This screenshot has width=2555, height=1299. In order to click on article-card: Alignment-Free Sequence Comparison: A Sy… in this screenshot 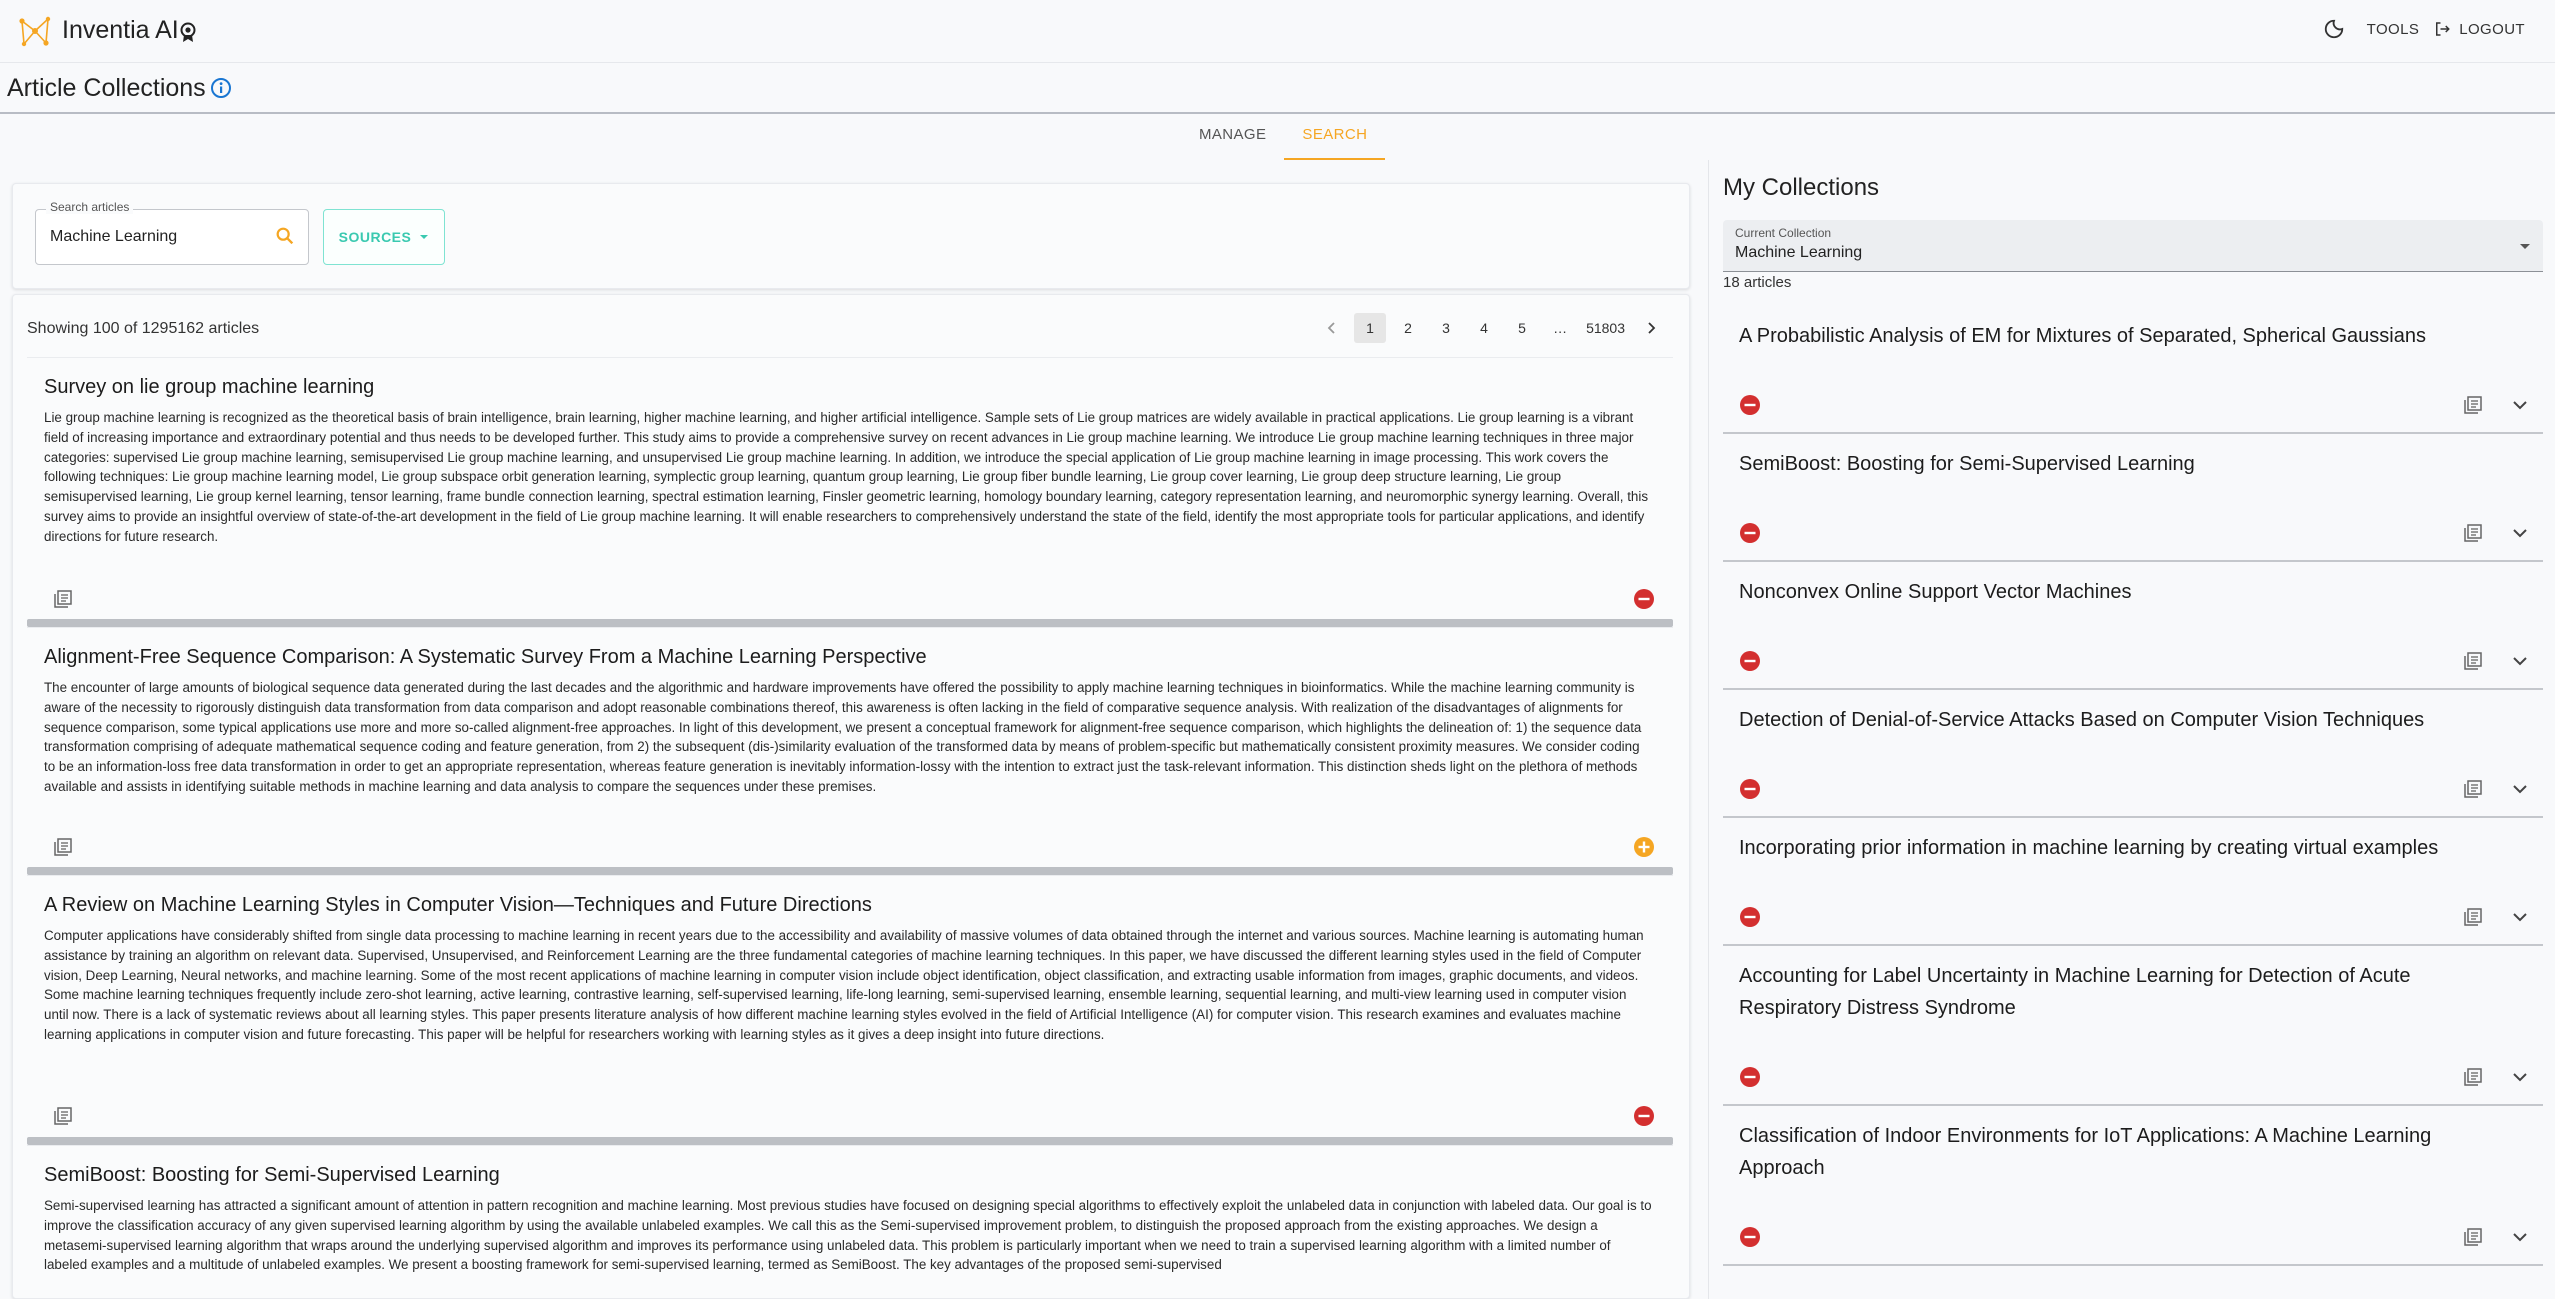, I will do `click(850, 751)`.